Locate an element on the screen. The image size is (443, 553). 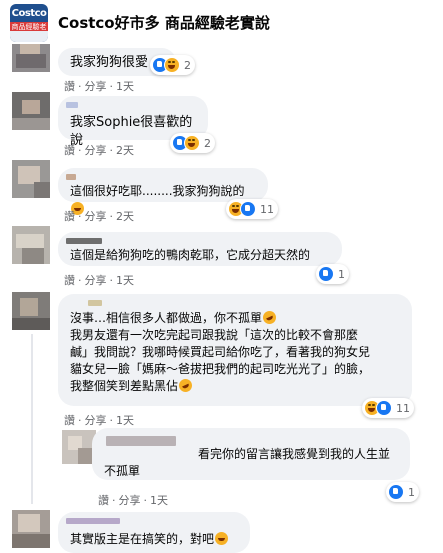
comment-text: 其實版主是在搞笑的，對吧 is located at coordinates (154, 539).